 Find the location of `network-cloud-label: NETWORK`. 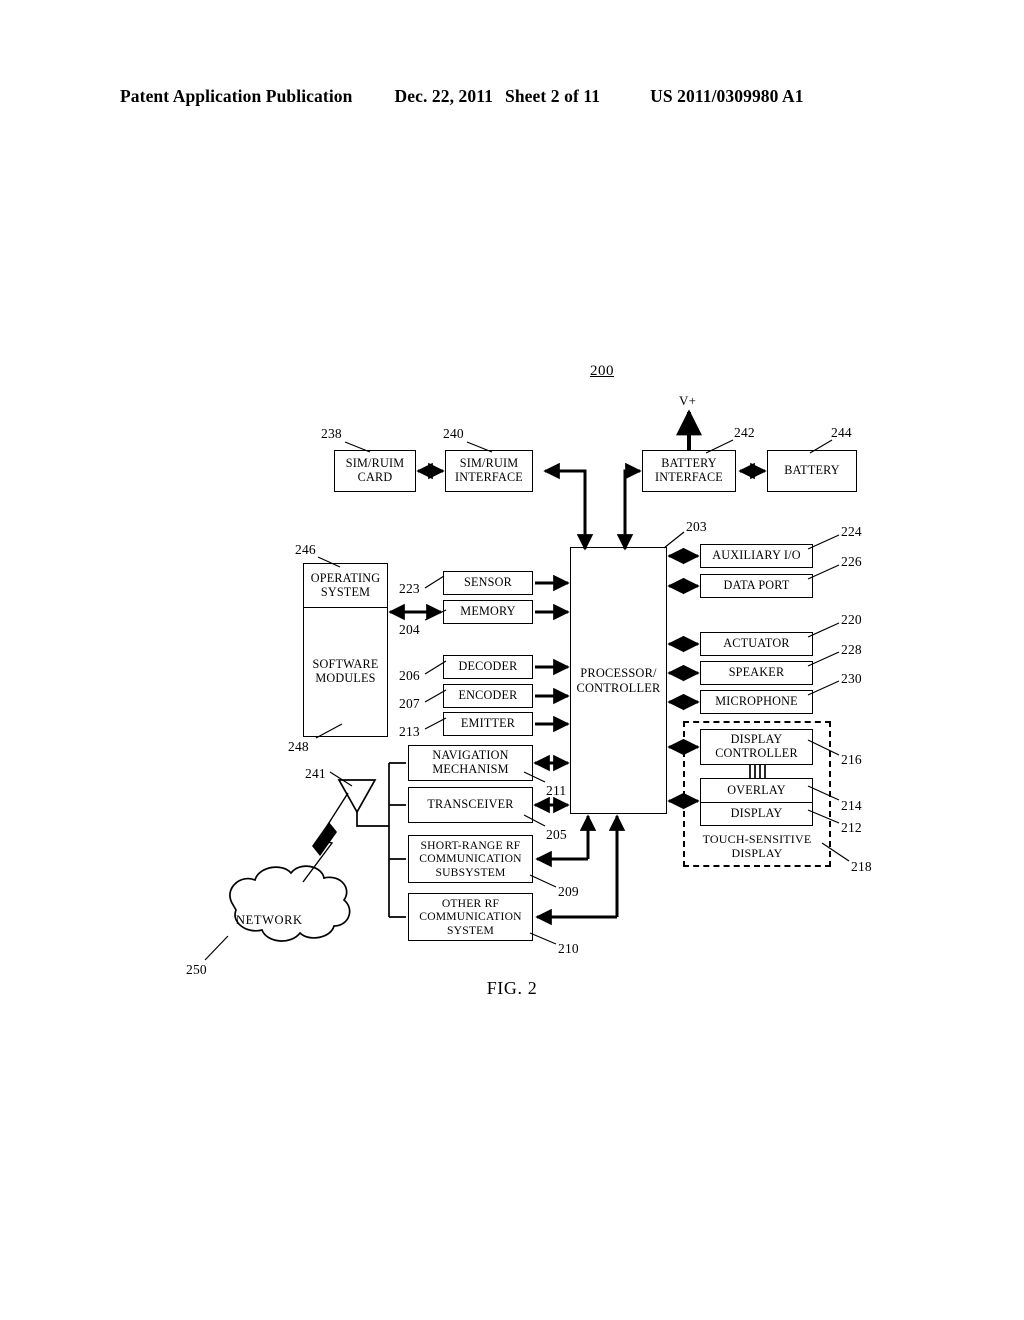

network-cloud-label: NETWORK is located at coordinates (269, 920).